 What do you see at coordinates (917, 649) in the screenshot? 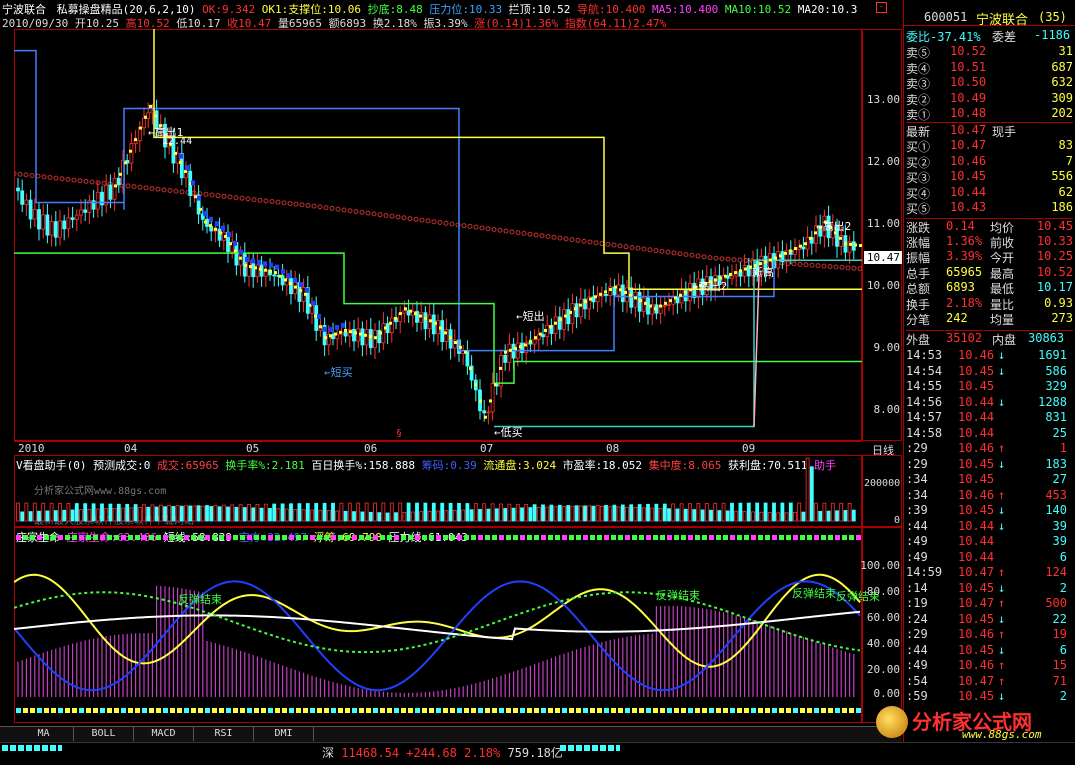
I see `tick-time: :44` at bounding box center [917, 649].